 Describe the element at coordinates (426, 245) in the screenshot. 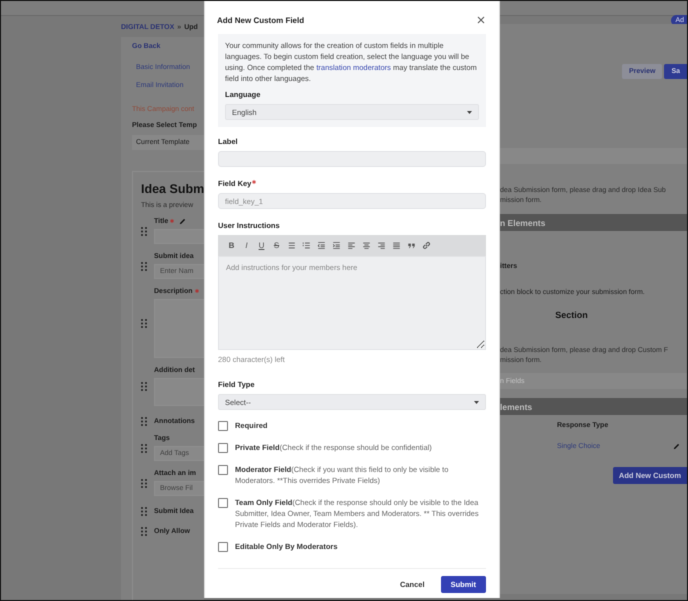

I see `link-icon` at that location.